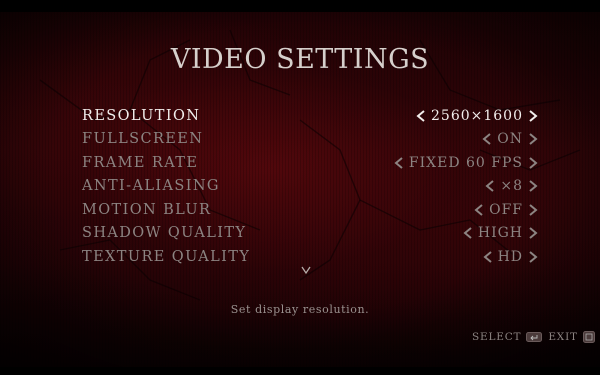  I want to click on enter-key-icon, so click(534, 337).